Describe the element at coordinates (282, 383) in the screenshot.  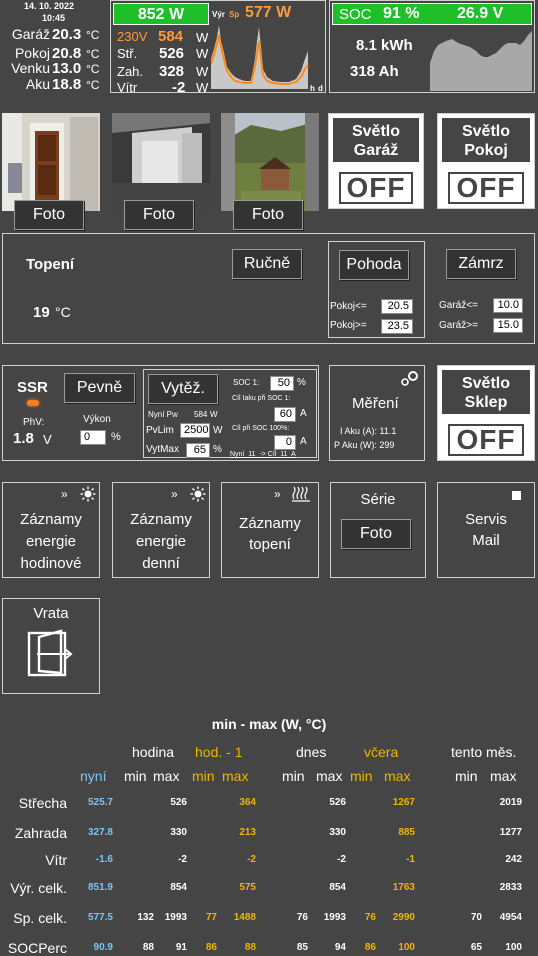
I see `soc1-input: 50` at that location.